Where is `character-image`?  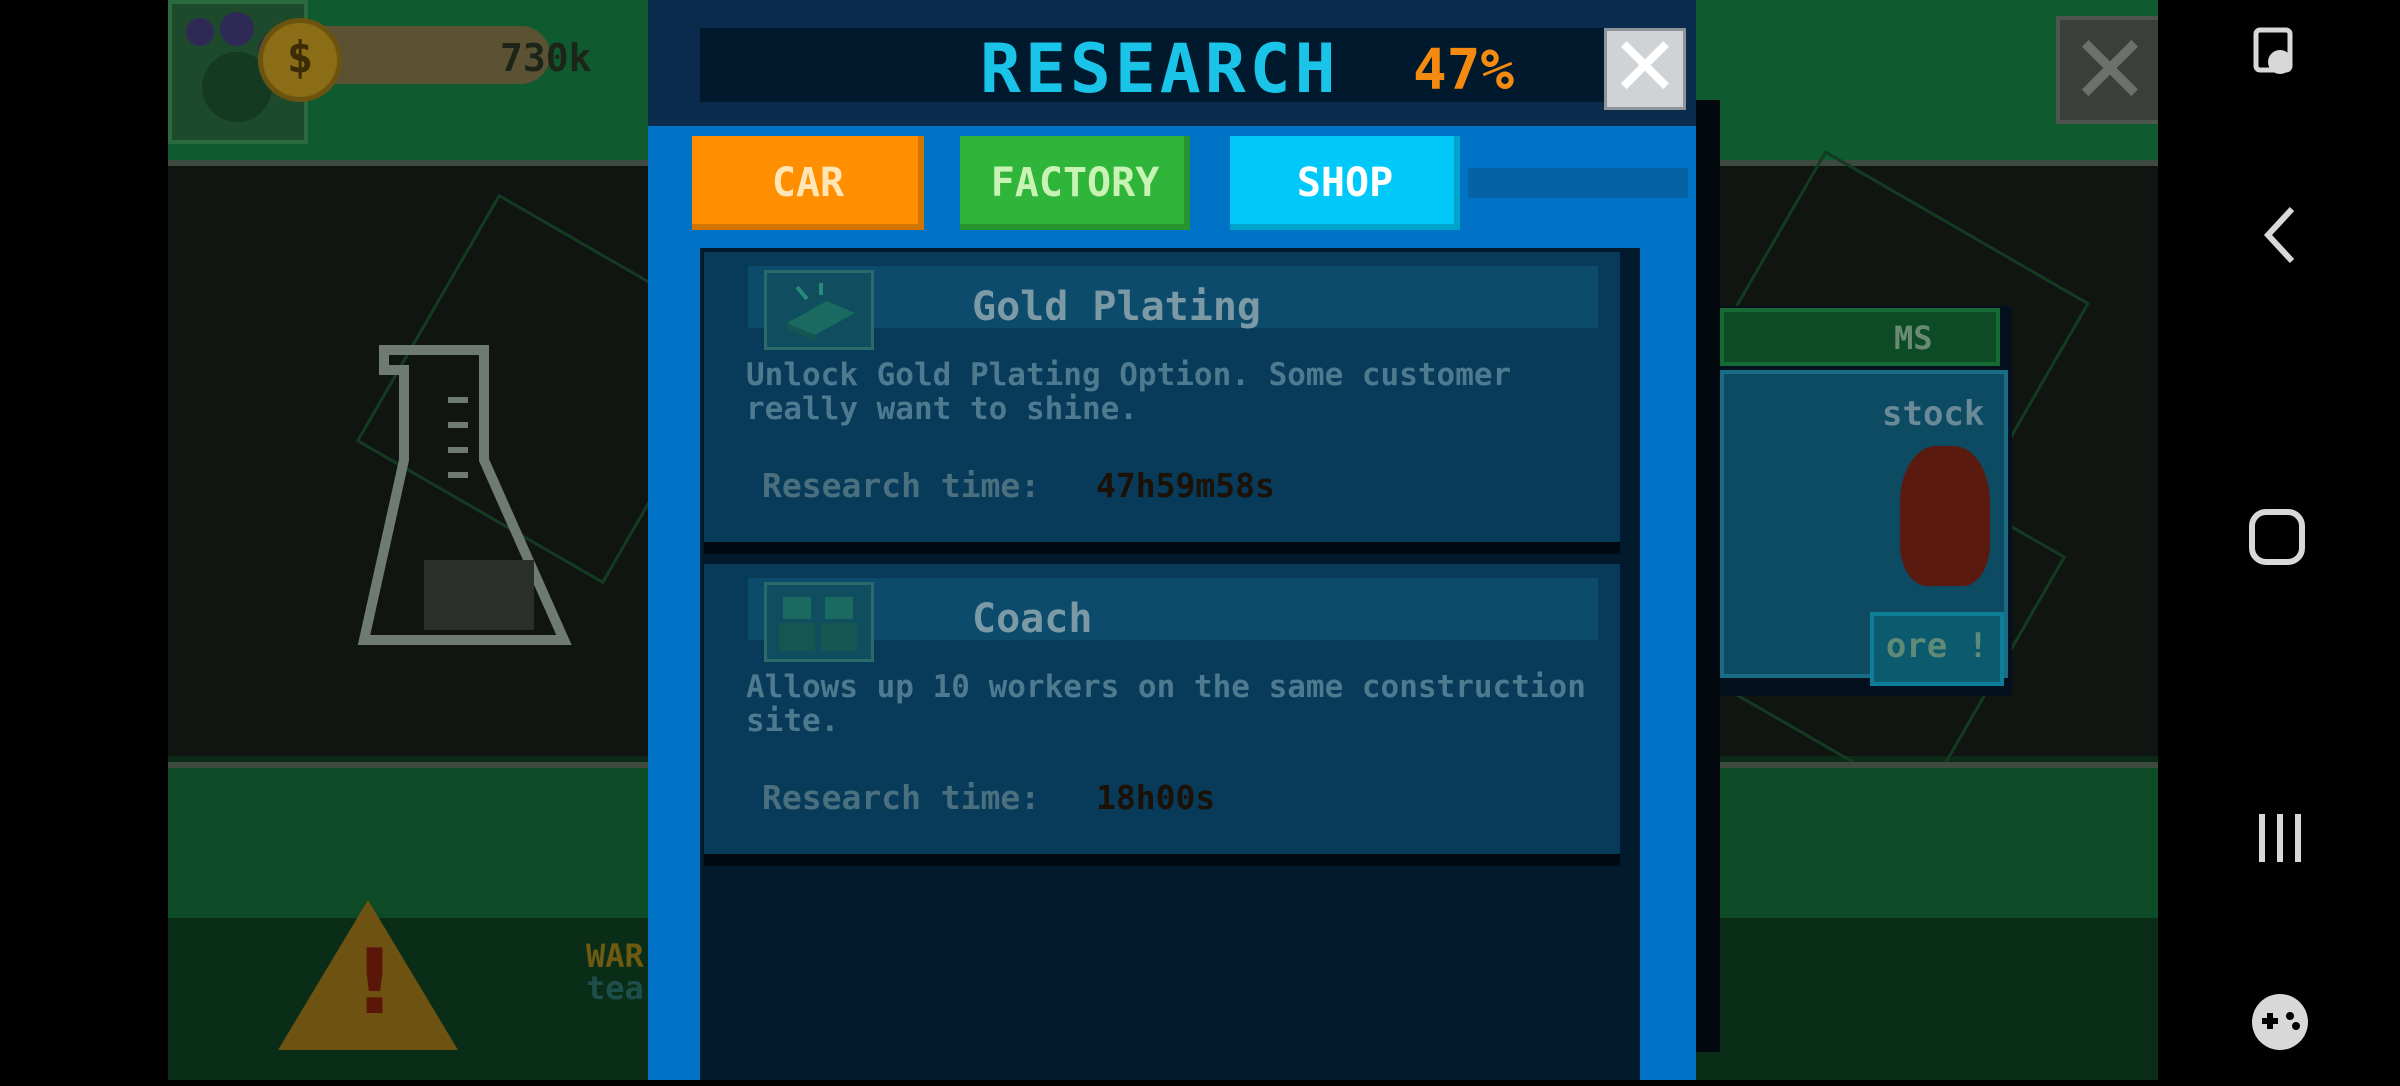 character-image is located at coordinates (1945, 516).